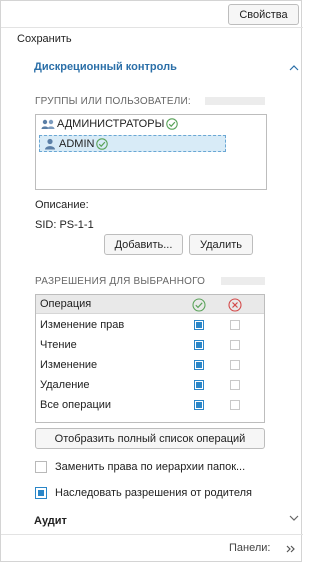 This screenshot has width=320, height=562. Describe the element at coordinates (50, 143) in the screenshot. I see `user-icon` at that location.